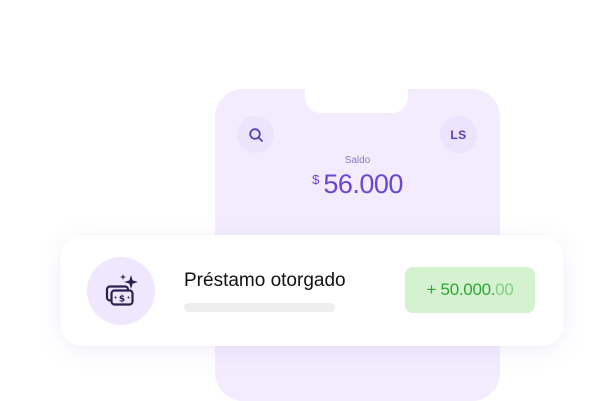 The height and width of the screenshot is (401, 600). What do you see at coordinates (363, 184) in the screenshot?
I see `balance-value: 56.000` at bounding box center [363, 184].